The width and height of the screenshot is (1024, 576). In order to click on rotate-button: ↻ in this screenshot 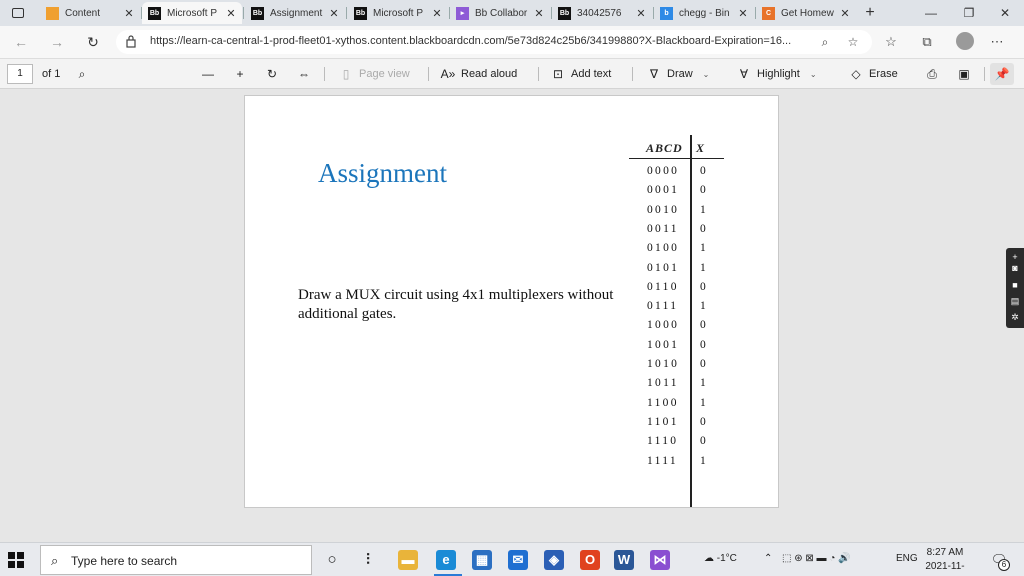, I will do `click(274, 74)`.